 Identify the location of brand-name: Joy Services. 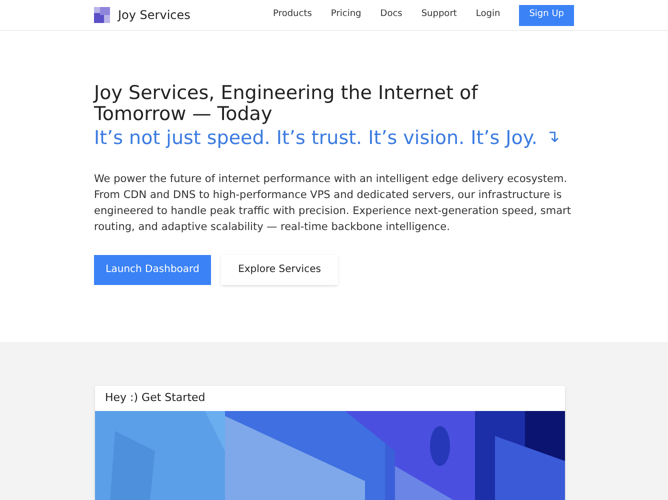
(154, 15).